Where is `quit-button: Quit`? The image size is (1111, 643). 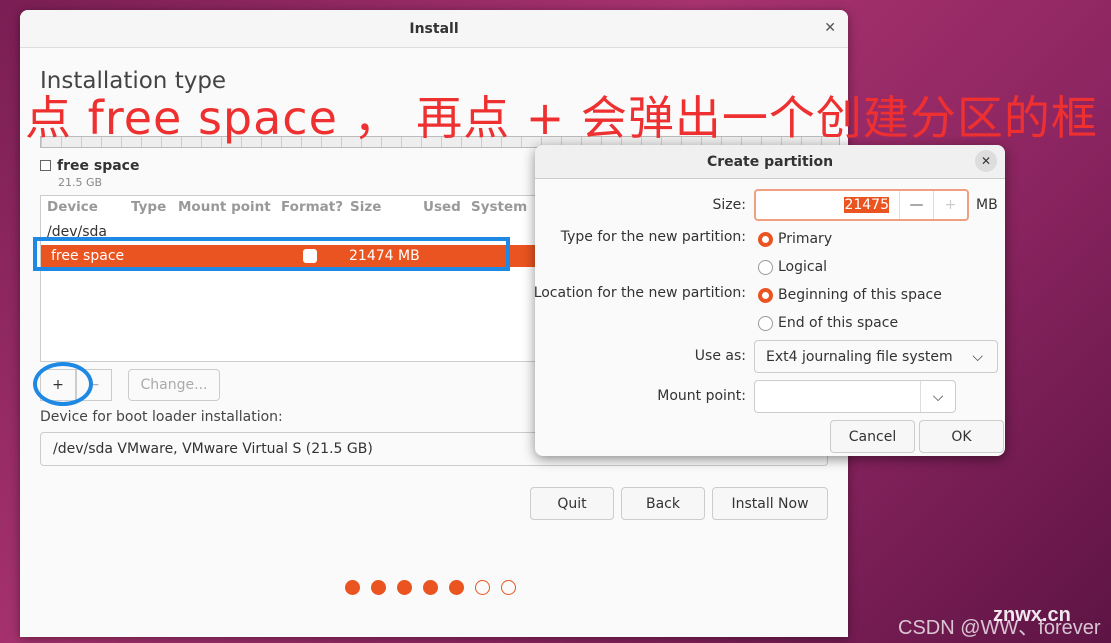 quit-button: Quit is located at coordinates (572, 503).